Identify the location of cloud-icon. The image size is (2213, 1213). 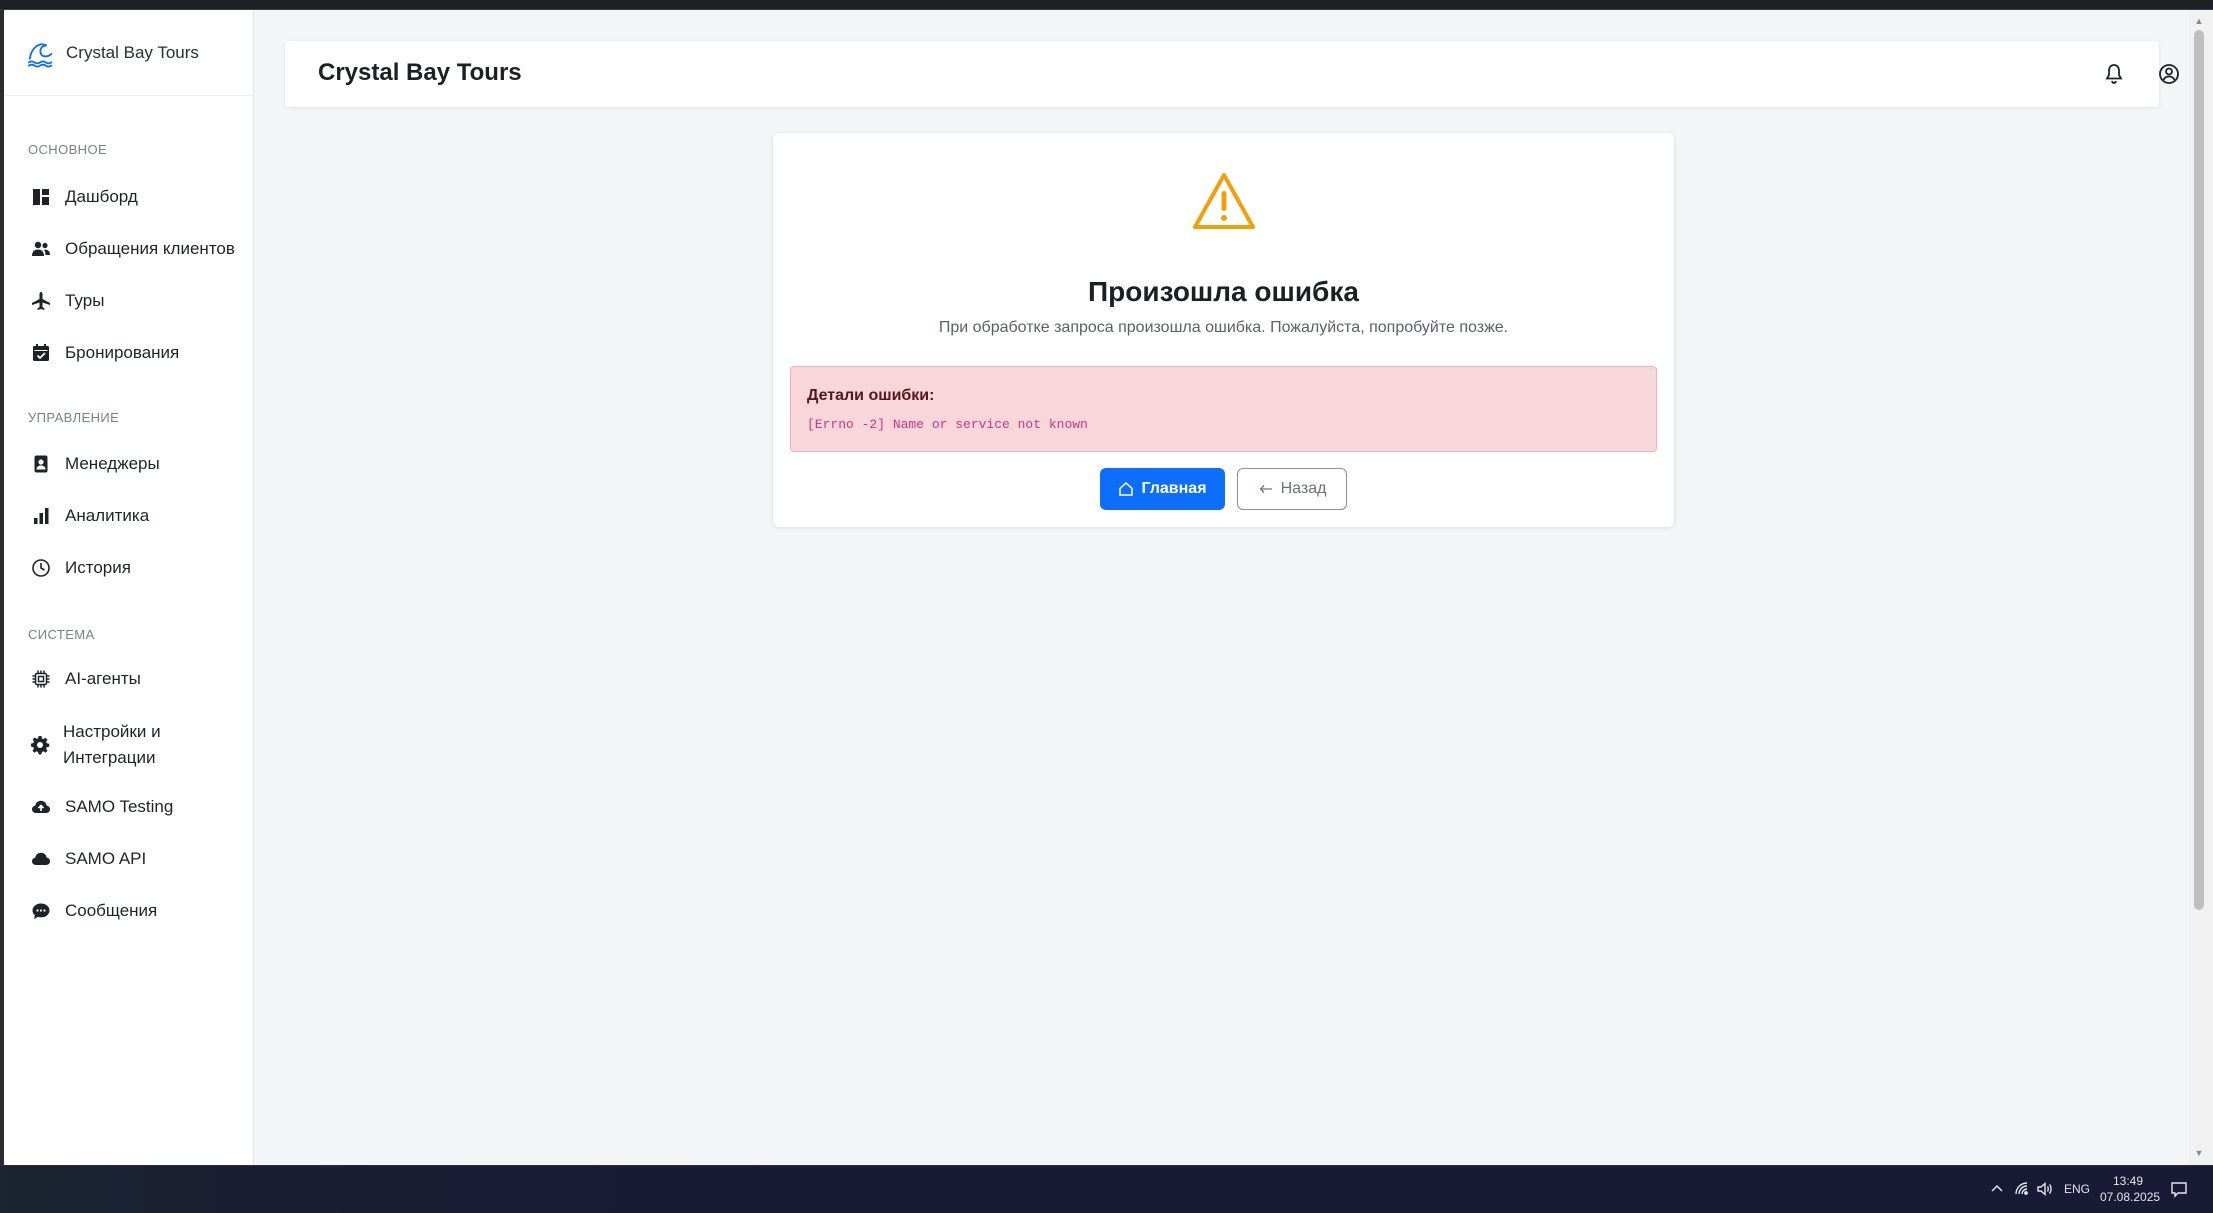
(41, 859).